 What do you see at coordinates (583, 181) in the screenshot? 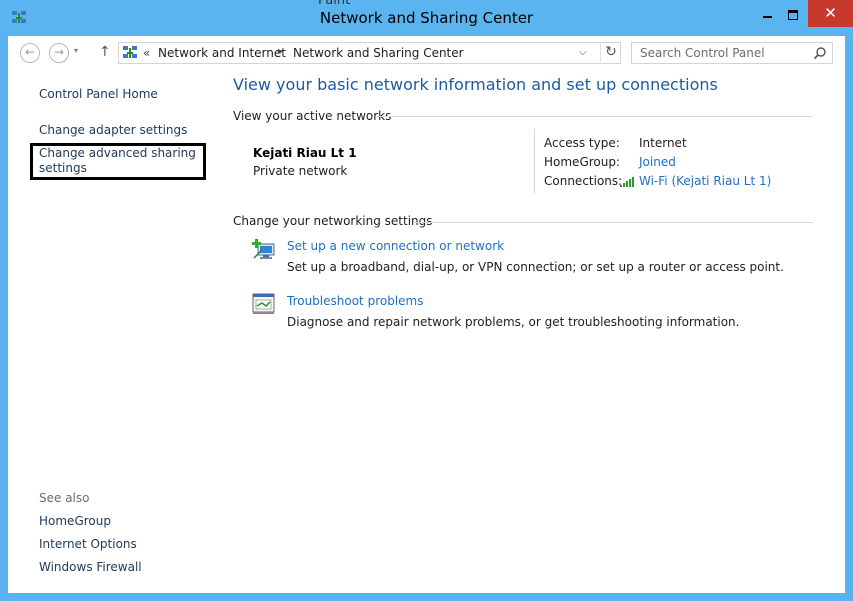
I see `connections-label: Connections:` at bounding box center [583, 181].